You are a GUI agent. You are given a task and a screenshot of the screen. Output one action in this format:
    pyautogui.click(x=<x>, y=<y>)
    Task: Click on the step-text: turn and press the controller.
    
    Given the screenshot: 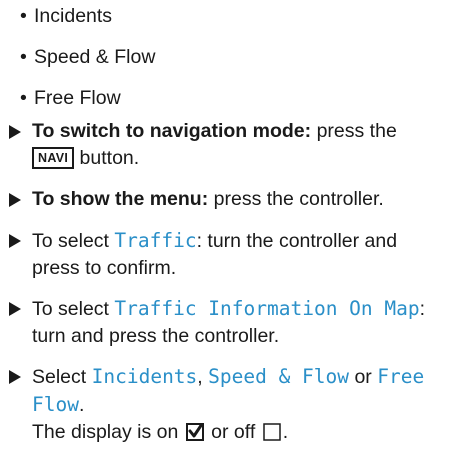 What is the action you would take?
    pyautogui.click(x=156, y=336)
    